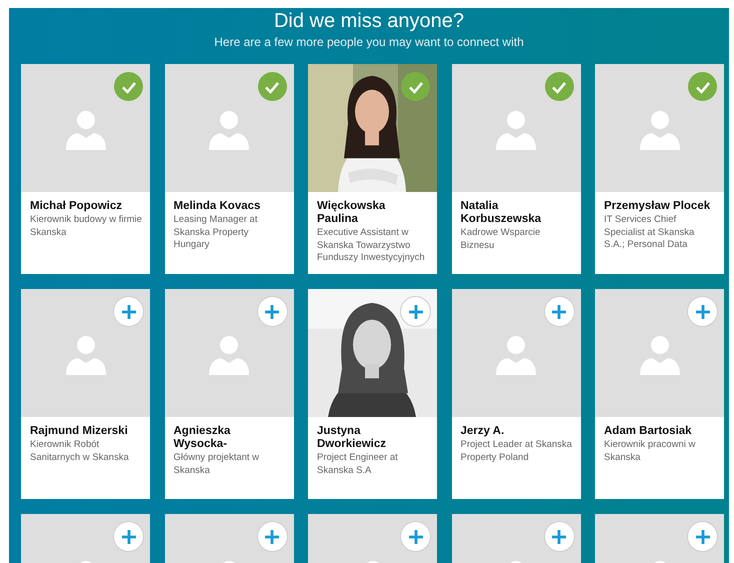  What do you see at coordinates (648, 431) in the screenshot?
I see `person-name: Adam Bartosiak` at bounding box center [648, 431].